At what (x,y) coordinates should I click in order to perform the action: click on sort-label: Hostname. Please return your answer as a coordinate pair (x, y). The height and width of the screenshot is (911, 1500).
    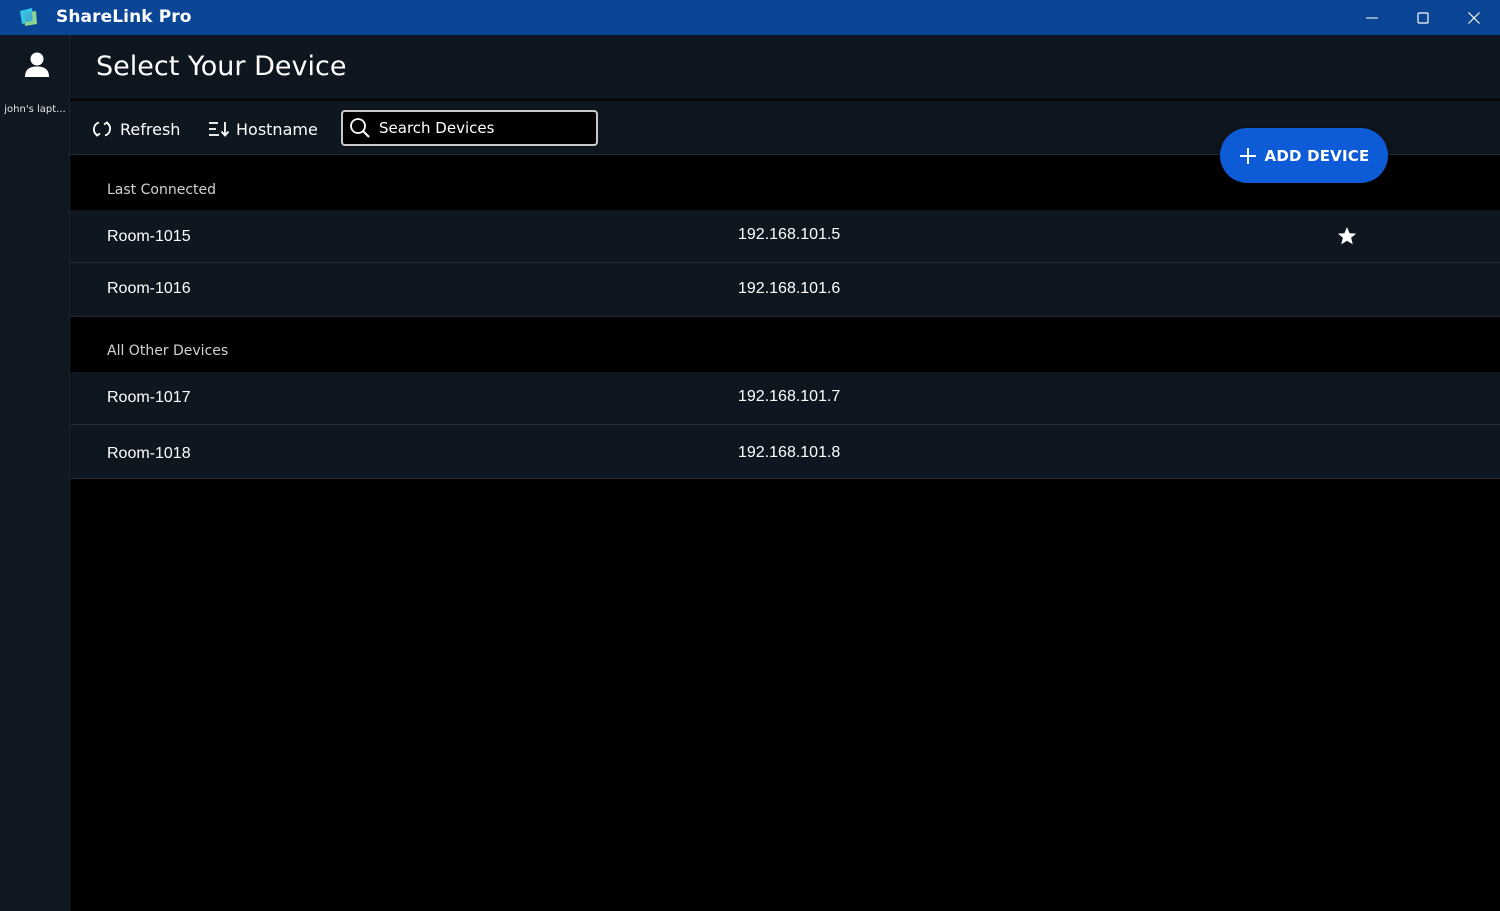
    Looking at the image, I should click on (277, 129).